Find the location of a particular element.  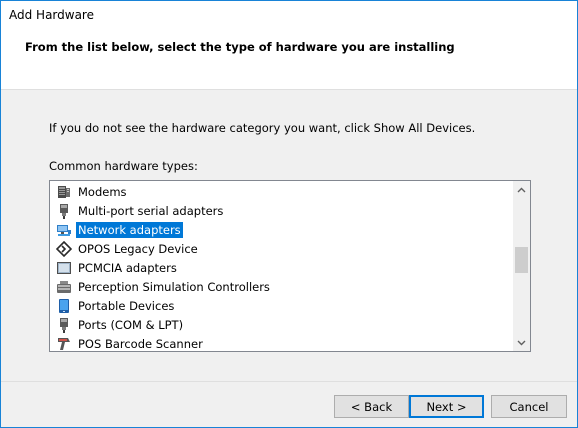

window-title: Add Hardware is located at coordinates (51, 15).